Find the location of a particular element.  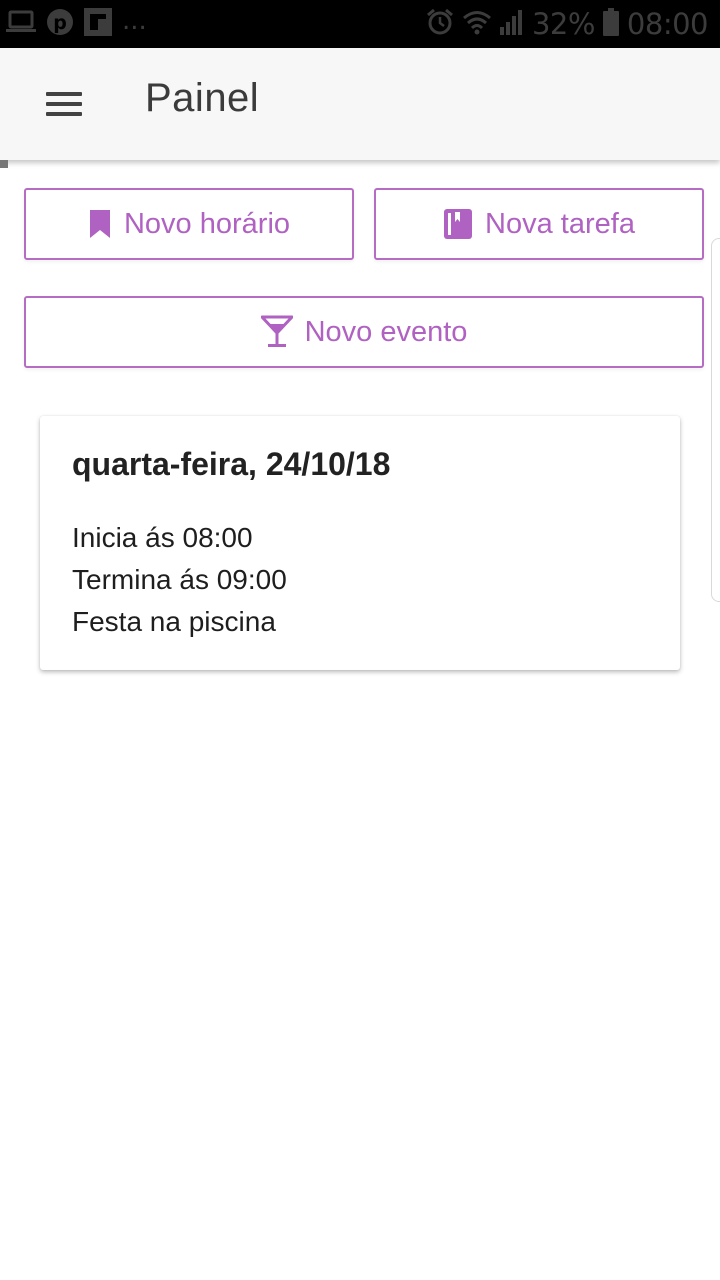

new-task-button: Nova tarefa is located at coordinates (539, 224).